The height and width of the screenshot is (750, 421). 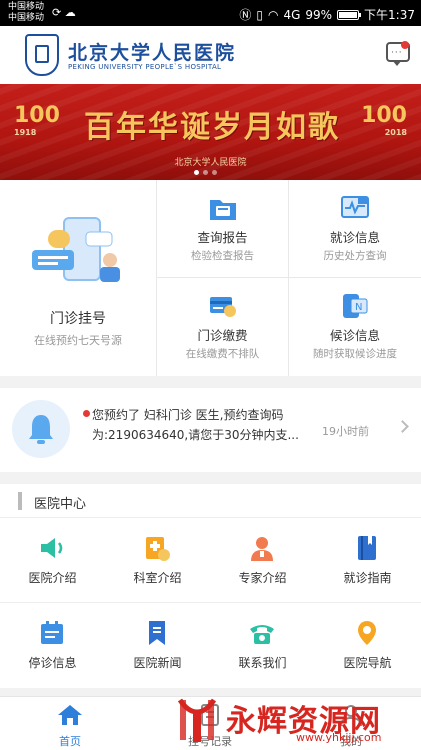 What do you see at coordinates (223, 229) in the screenshot?
I see `query-report-button: 查询报告 检验检查报告` at bounding box center [223, 229].